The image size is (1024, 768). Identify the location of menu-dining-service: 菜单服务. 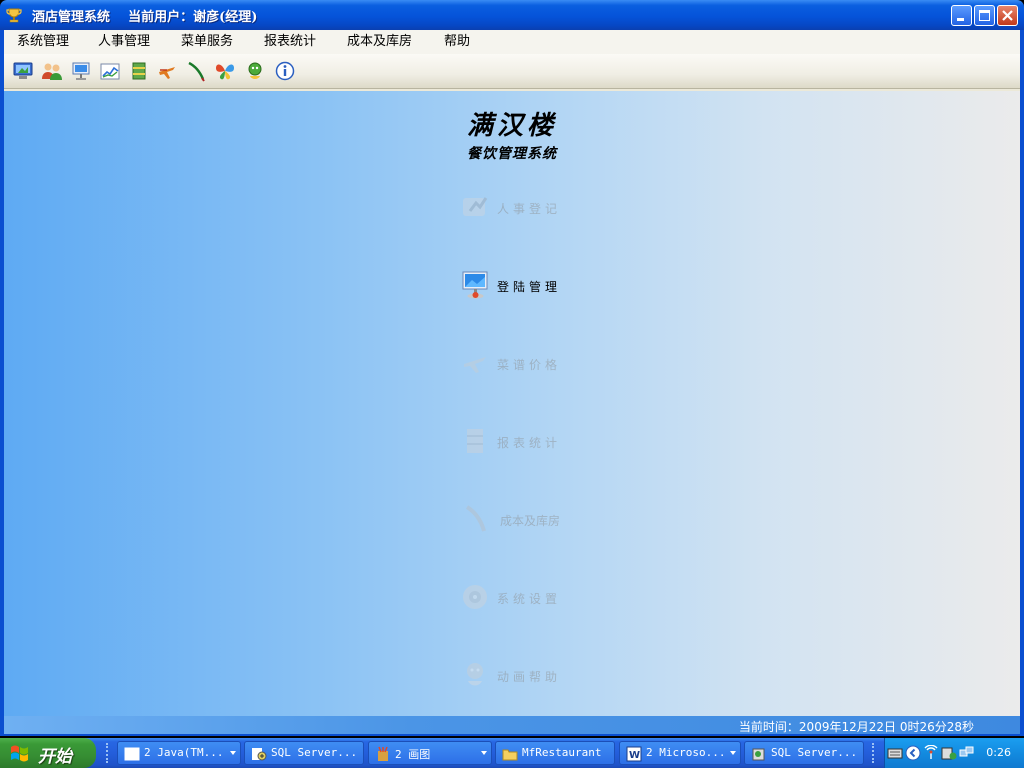
(207, 42).